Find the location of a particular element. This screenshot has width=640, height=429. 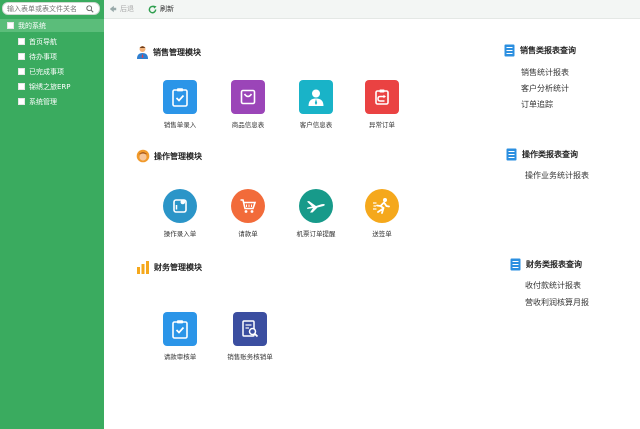

tree-item-label: 已完成事项 is located at coordinates (46, 71).